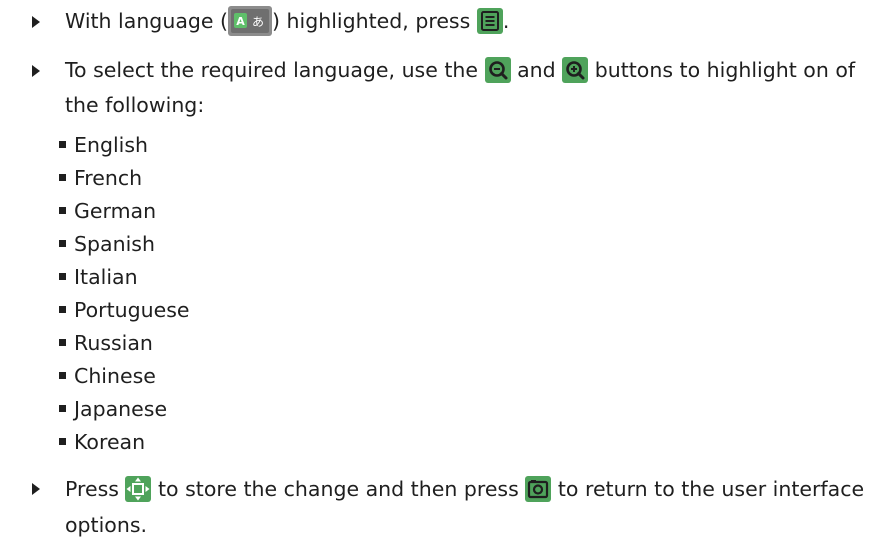 This screenshot has height=555, width=889. I want to click on step2-text-between: and, so click(536, 70).